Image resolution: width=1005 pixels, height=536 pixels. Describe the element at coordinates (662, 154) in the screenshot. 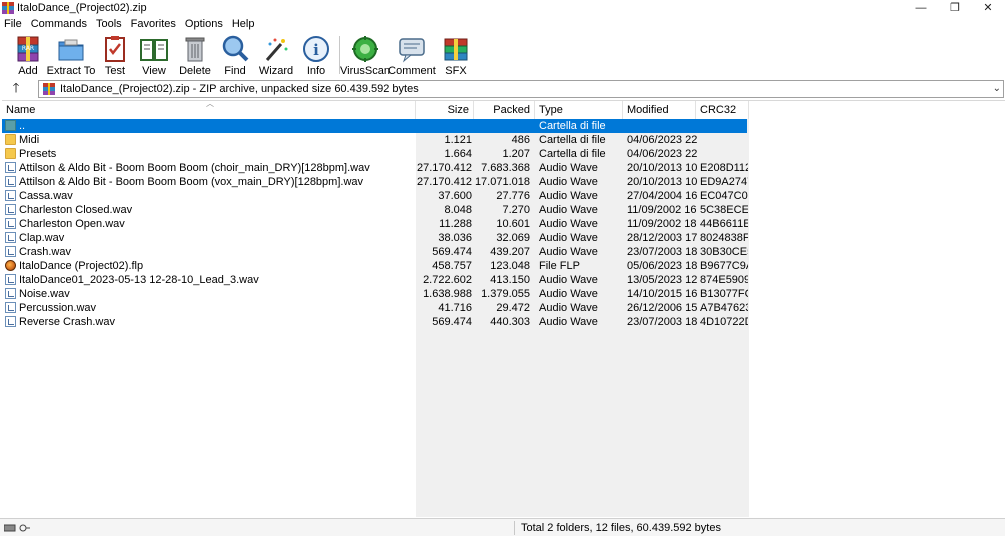

I see `cell-modified: 04/06/2023 22:48` at that location.